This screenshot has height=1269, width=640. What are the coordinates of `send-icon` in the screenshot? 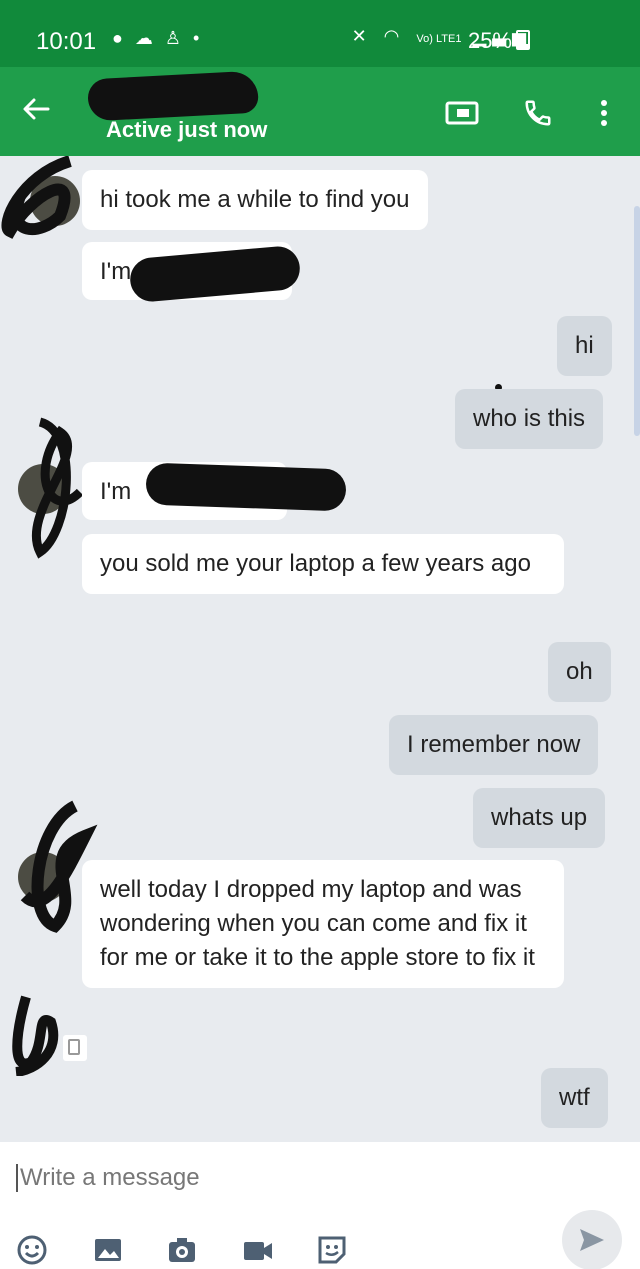 It's located at (592, 1240).